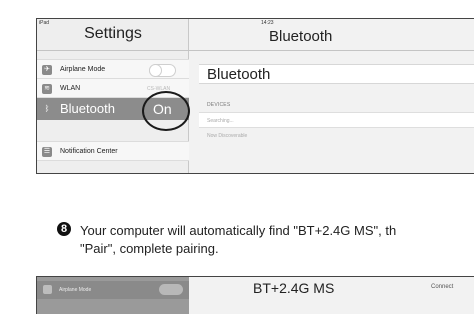  What do you see at coordinates (87, 108) in the screenshot?
I see `sidebar-item-label: Bluetooth` at bounding box center [87, 108].